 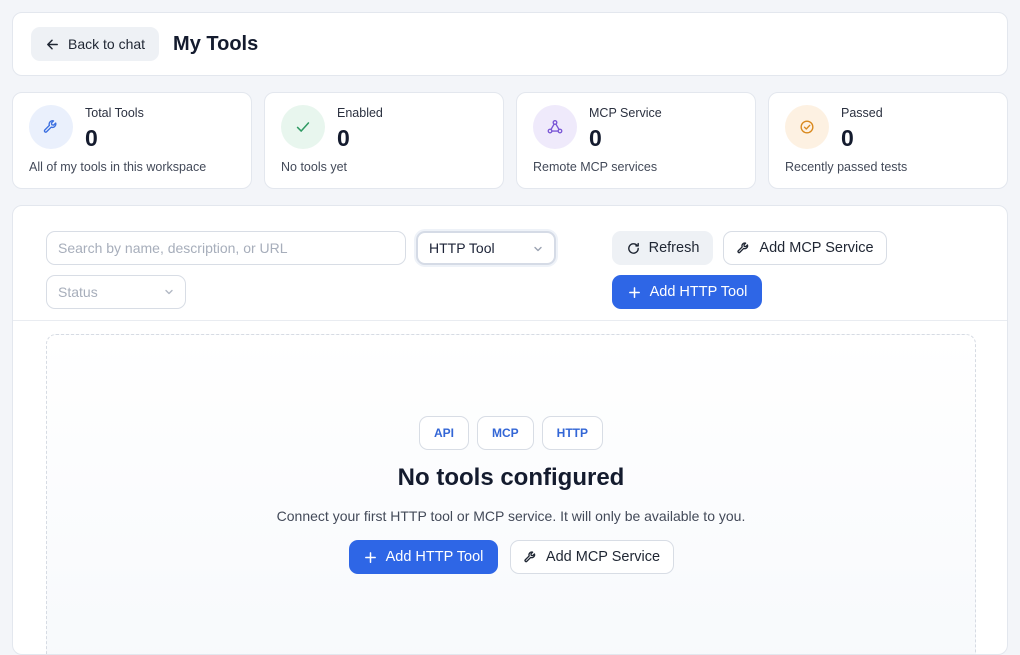 What do you see at coordinates (510, 44) in the screenshot?
I see `page-header: Back to chat My Tools` at bounding box center [510, 44].